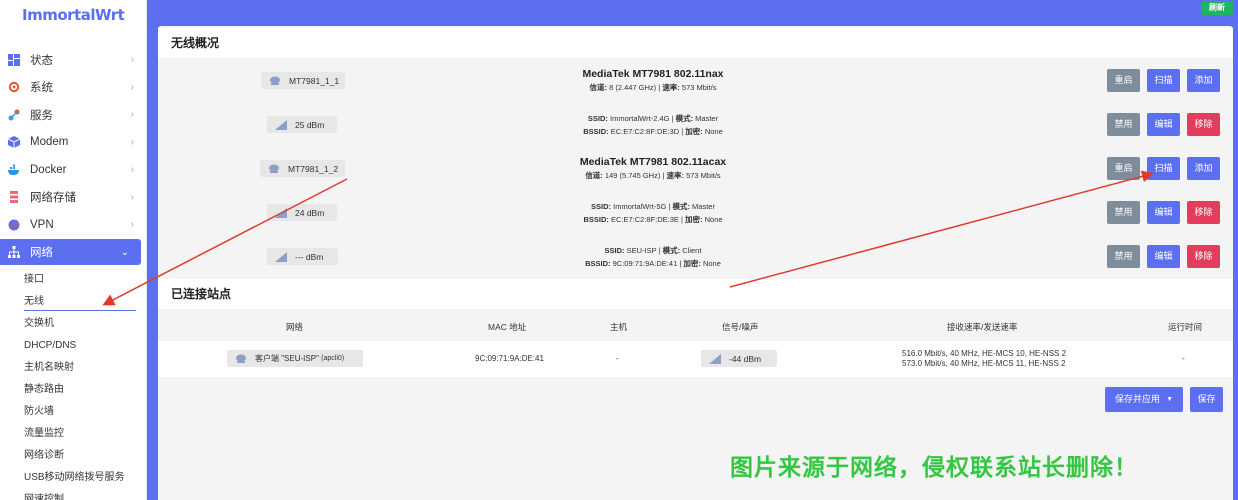 The image size is (1238, 500). What do you see at coordinates (73, 412) in the screenshot?
I see `submenu-item-firewall: 防火墙` at bounding box center [73, 412].